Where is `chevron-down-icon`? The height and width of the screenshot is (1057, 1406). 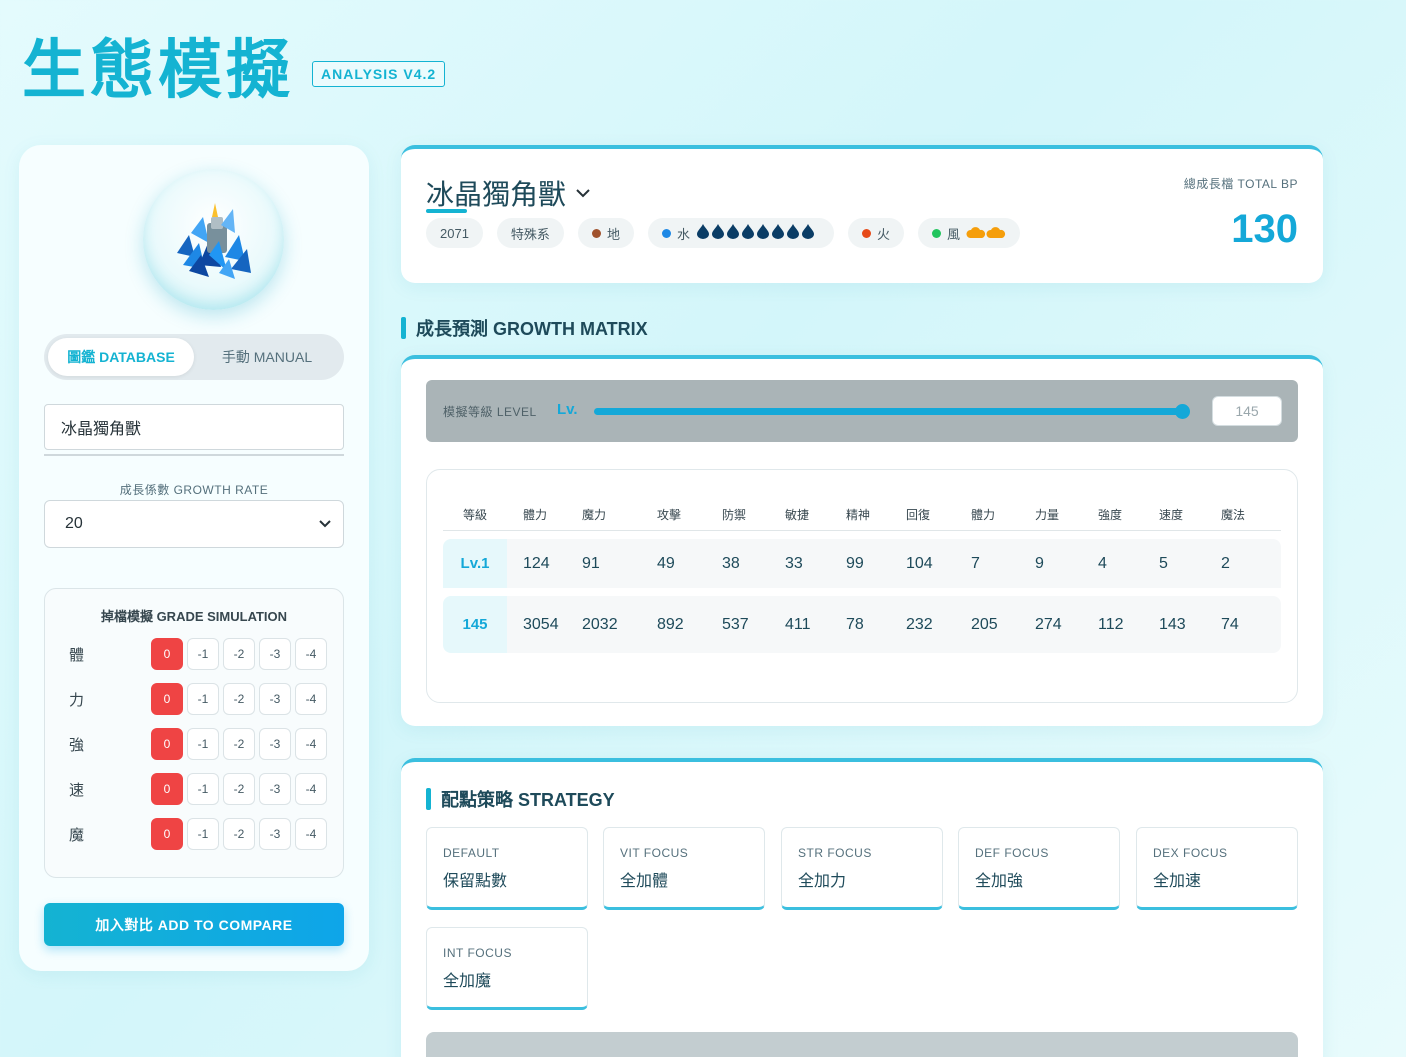
chevron-down-icon is located at coordinates (583, 192).